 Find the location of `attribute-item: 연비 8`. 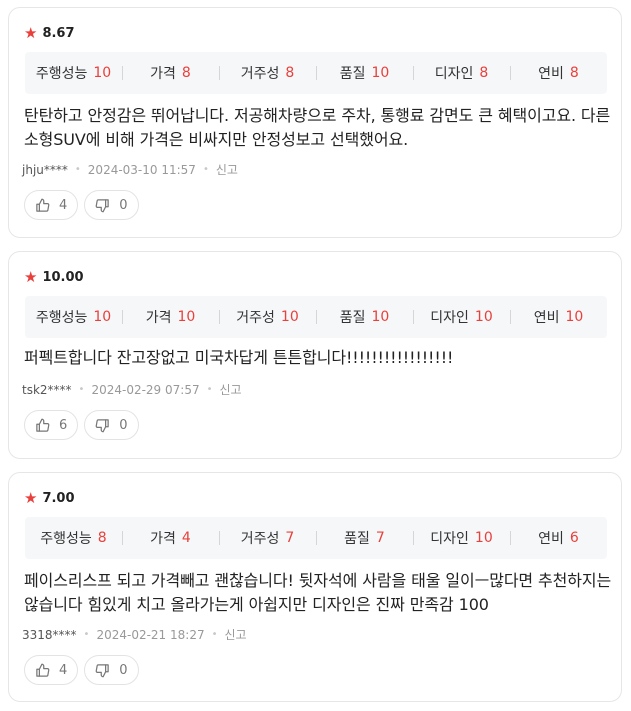

attribute-item: 연비 8 is located at coordinates (558, 73).